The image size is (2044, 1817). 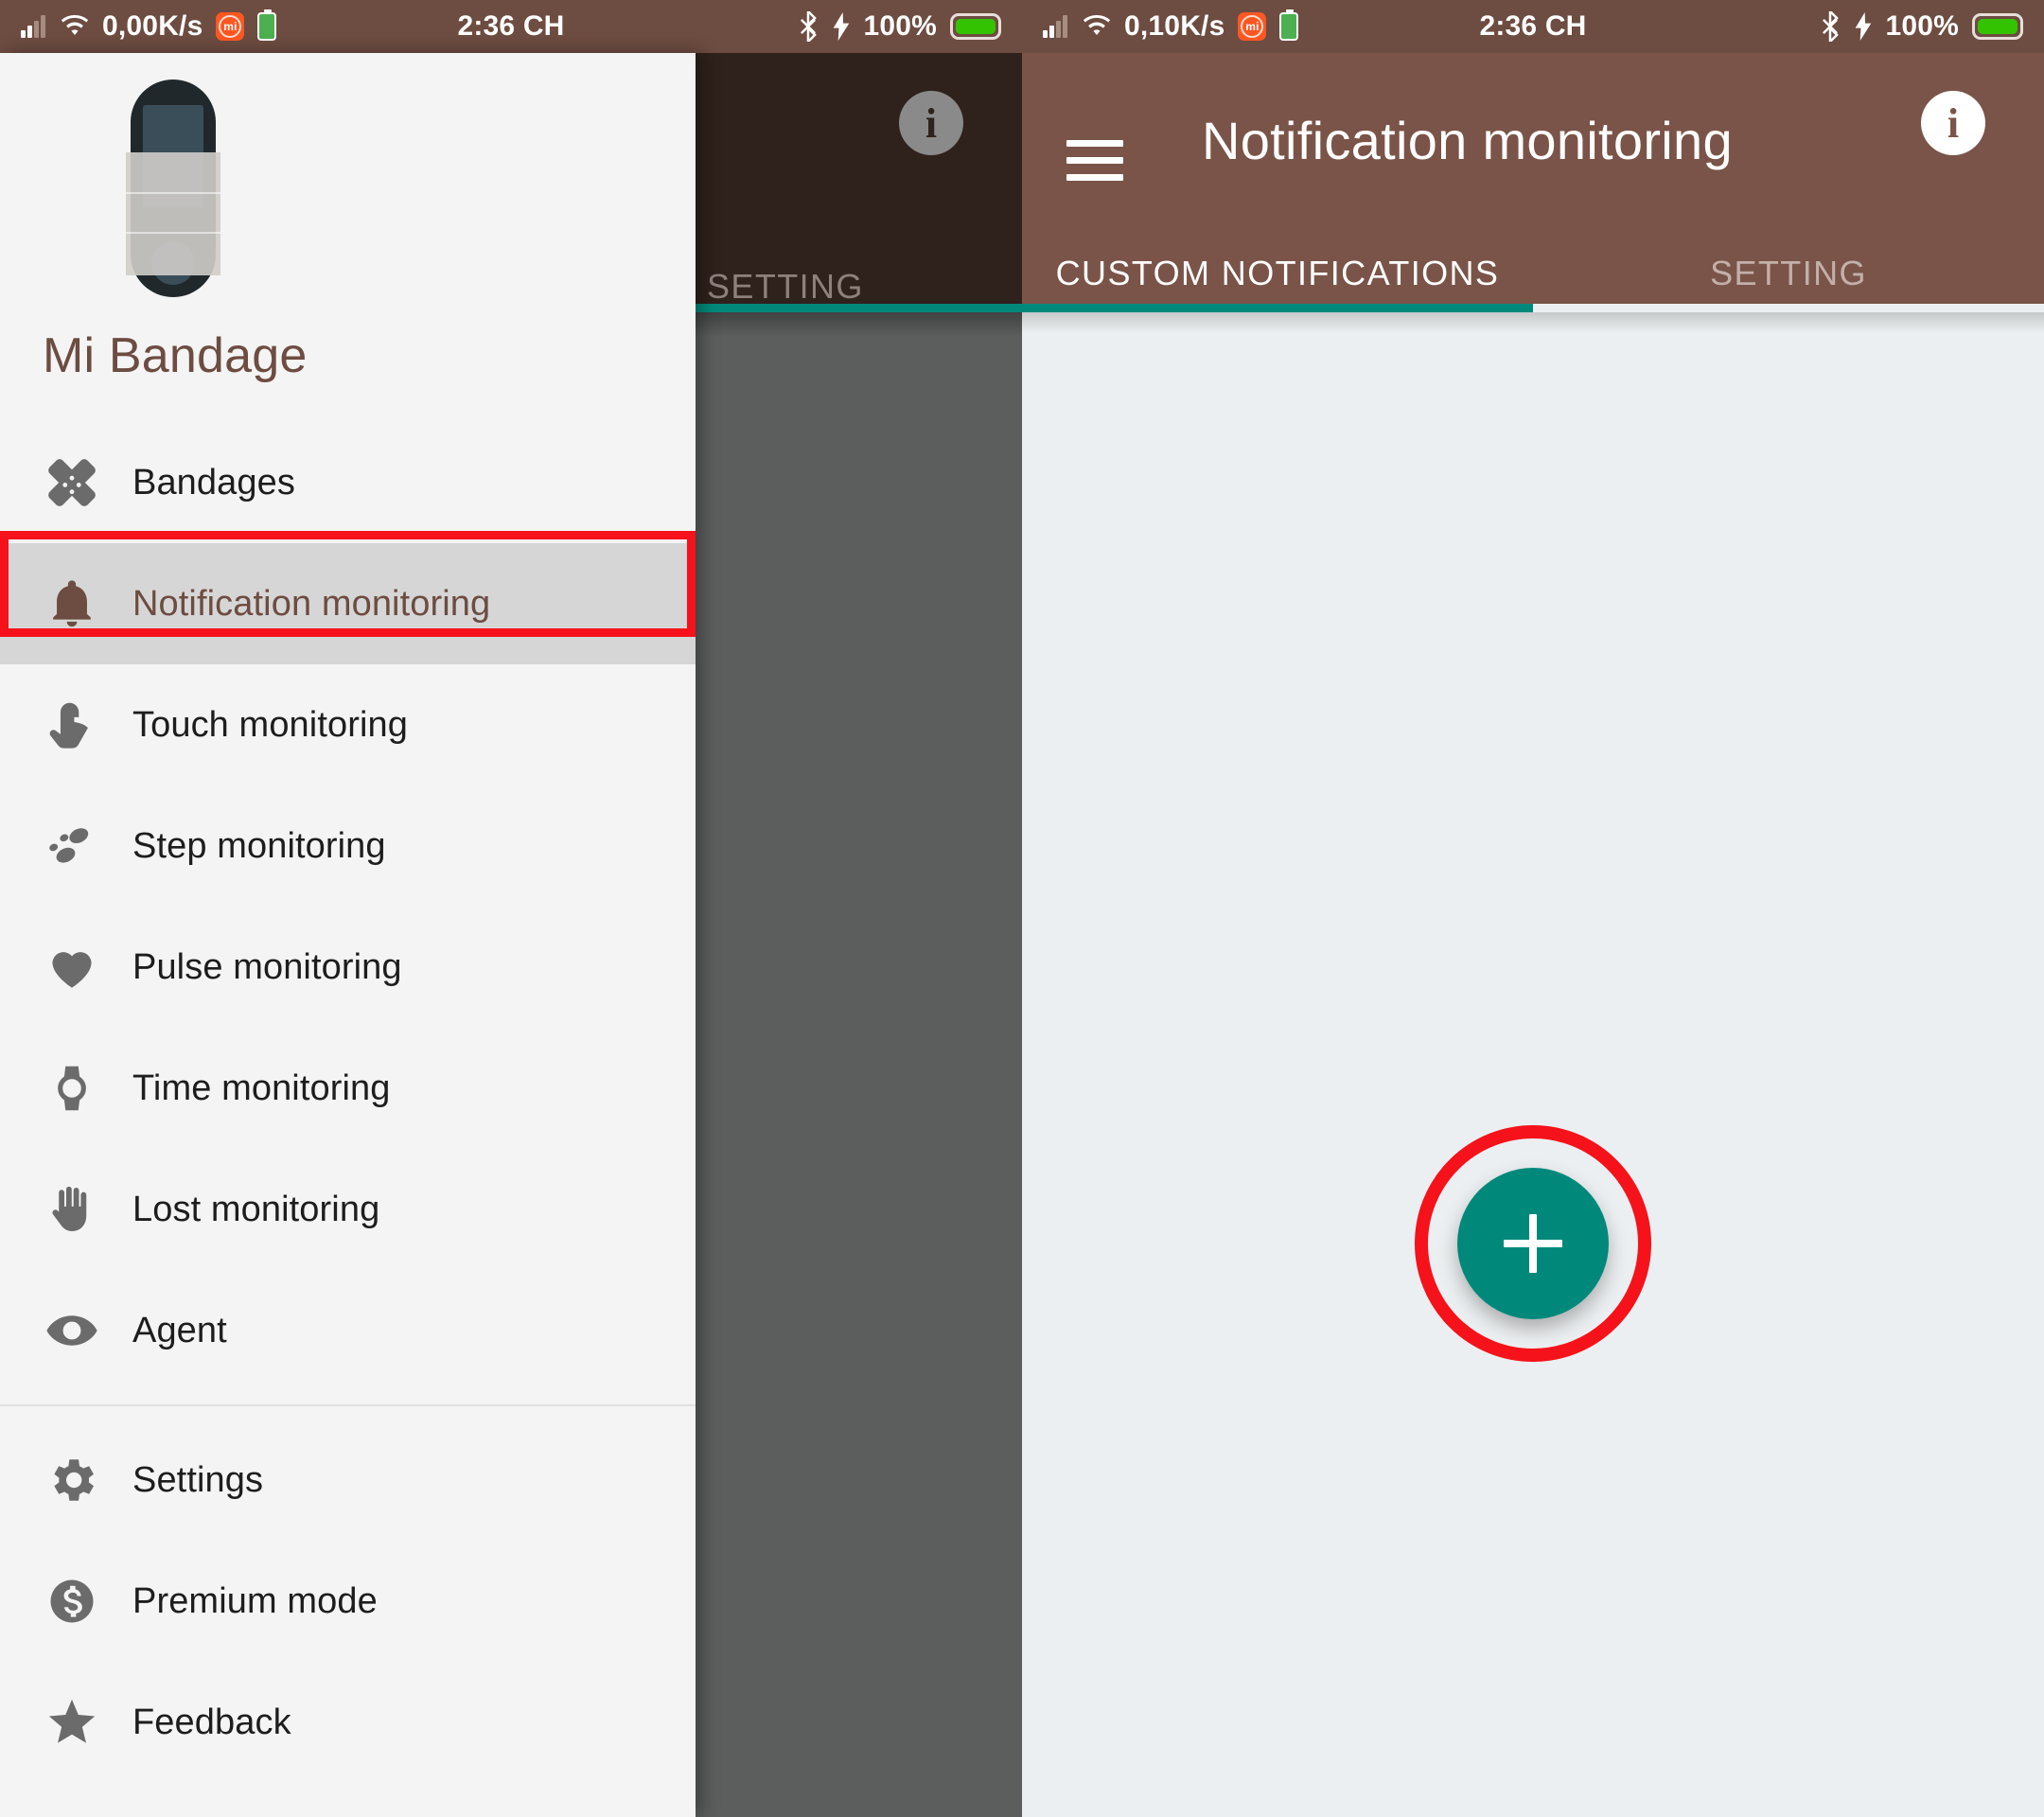 What do you see at coordinates (1277, 273) in the screenshot?
I see `tab-custom-notifications: CUSTOM NOTIFICATIONS` at bounding box center [1277, 273].